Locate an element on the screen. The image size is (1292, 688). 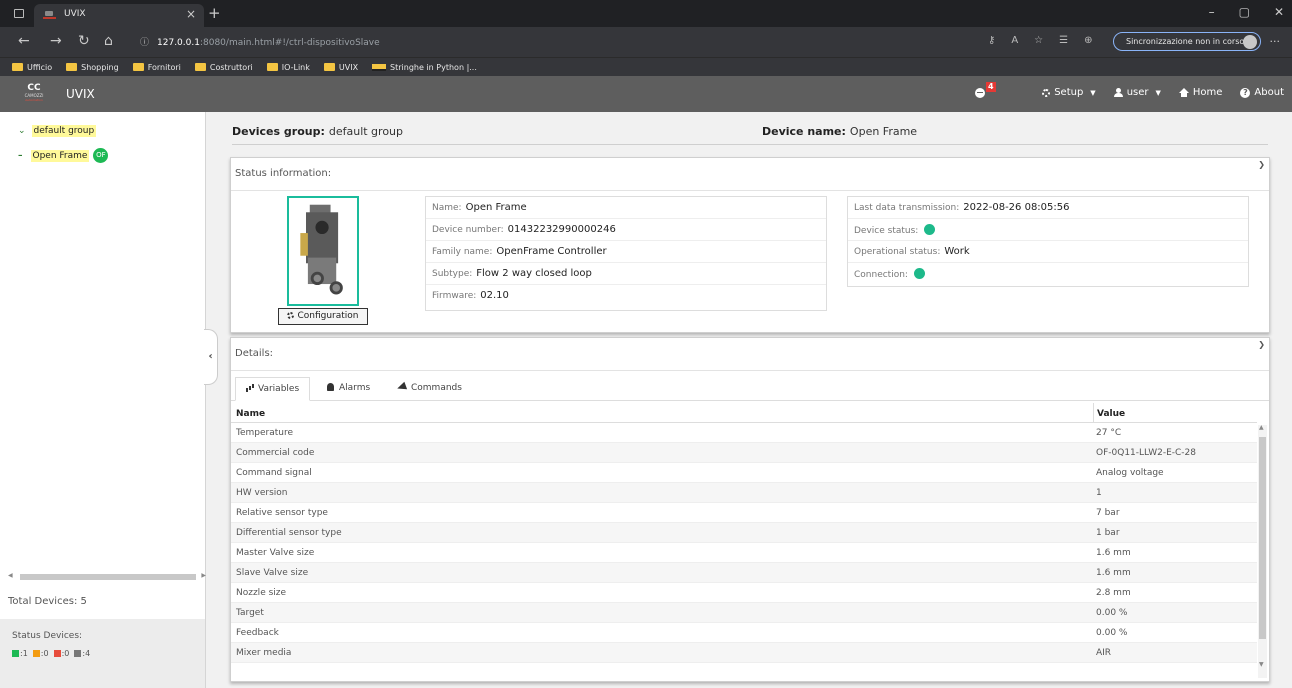
table-row: Commercial code OF-0Q11-LLW2-E-C-28 is located at coordinates (744, 453).